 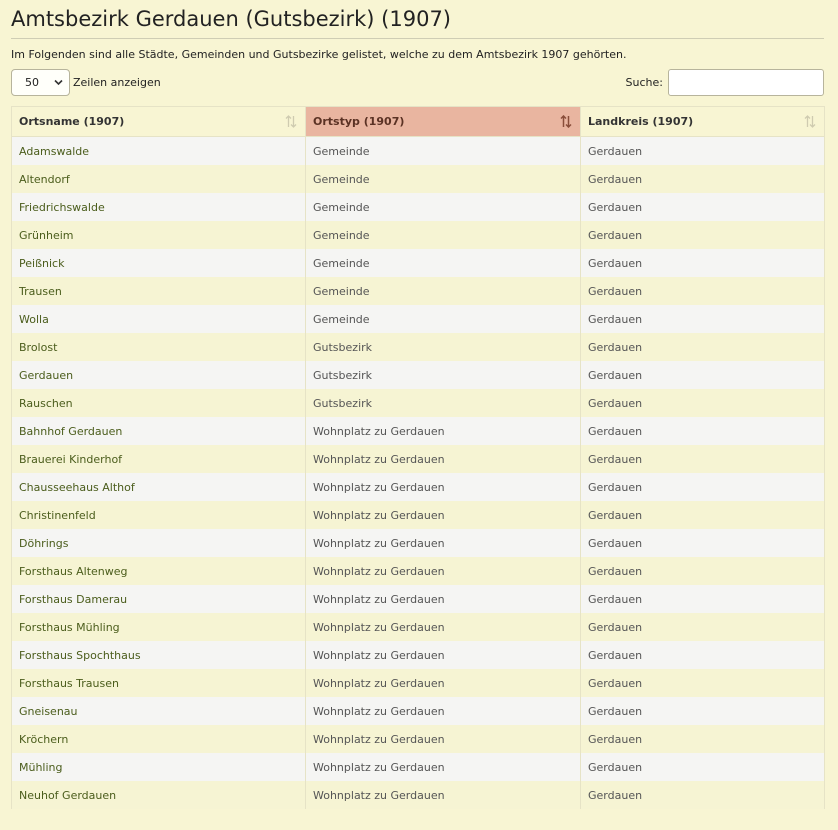 What do you see at coordinates (158, 263) in the screenshot?
I see `cell-ortsname: Peißnick` at bounding box center [158, 263].